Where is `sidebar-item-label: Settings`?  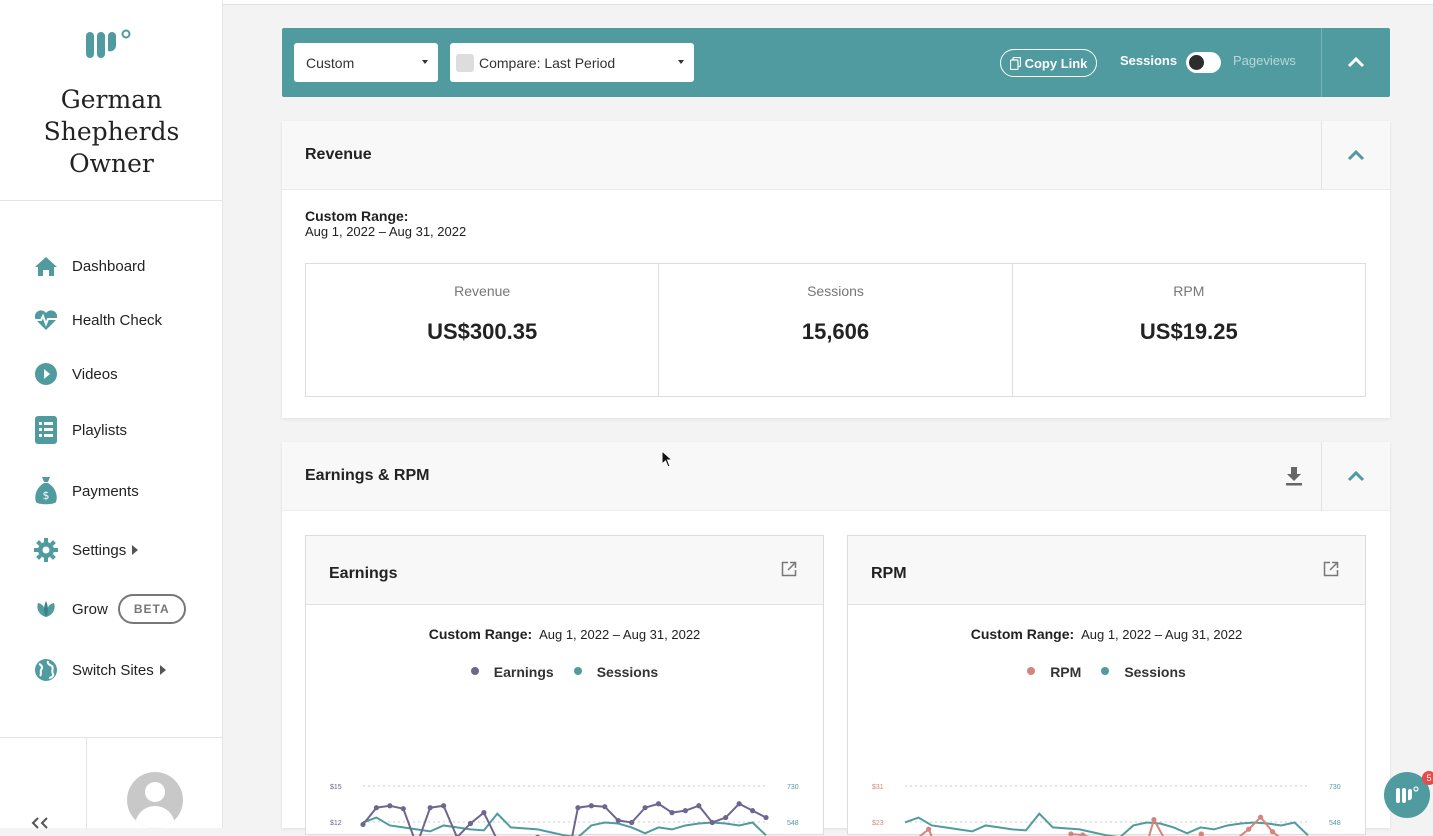 sidebar-item-label: Settings is located at coordinates (99, 550).